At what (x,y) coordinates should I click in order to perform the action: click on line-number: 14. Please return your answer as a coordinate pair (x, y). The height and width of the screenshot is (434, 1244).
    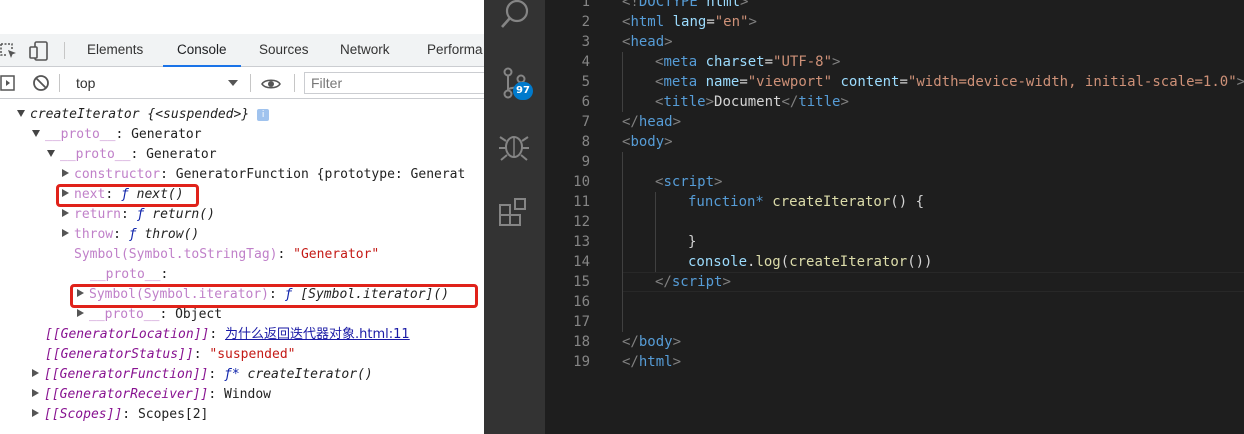
    Looking at the image, I should click on (581, 262).